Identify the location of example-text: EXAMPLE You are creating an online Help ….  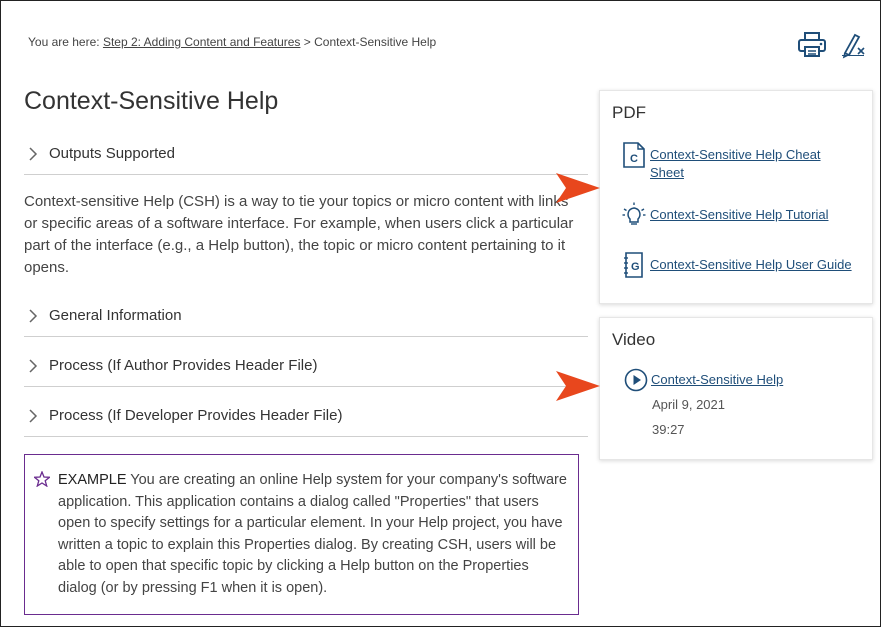
(314, 534).